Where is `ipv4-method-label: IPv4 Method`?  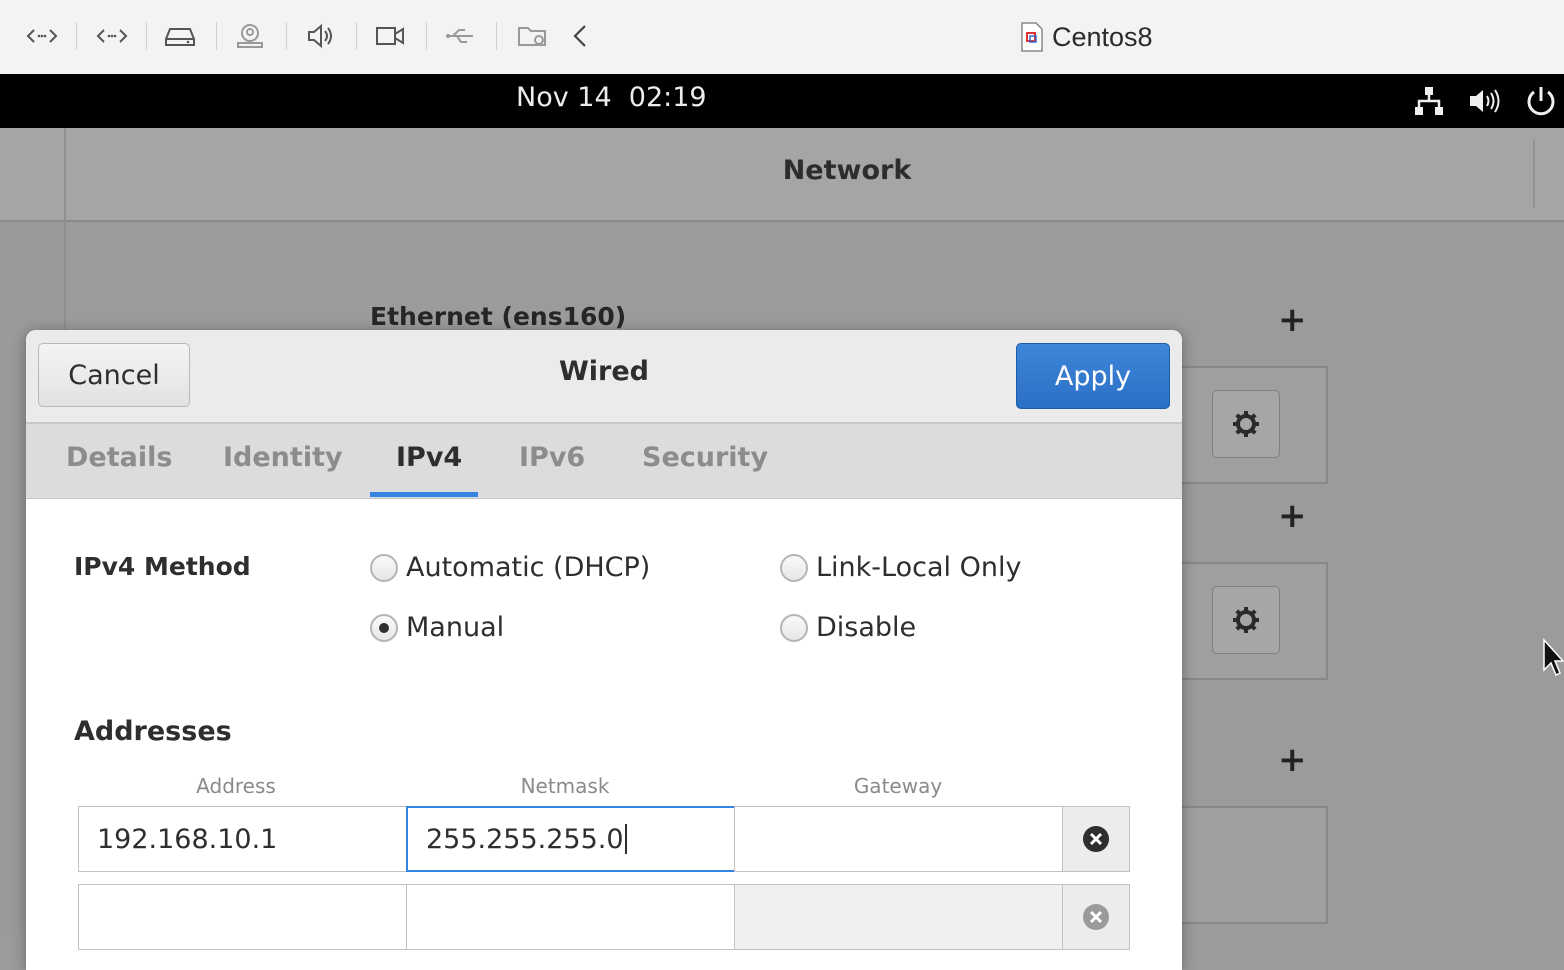 ipv4-method-label: IPv4 Method is located at coordinates (162, 566).